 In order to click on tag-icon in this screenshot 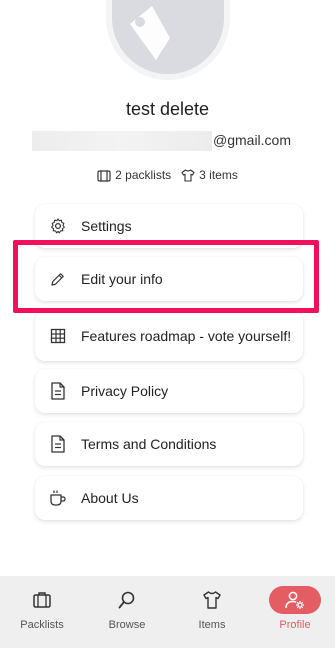, I will do `click(150, 33)`.